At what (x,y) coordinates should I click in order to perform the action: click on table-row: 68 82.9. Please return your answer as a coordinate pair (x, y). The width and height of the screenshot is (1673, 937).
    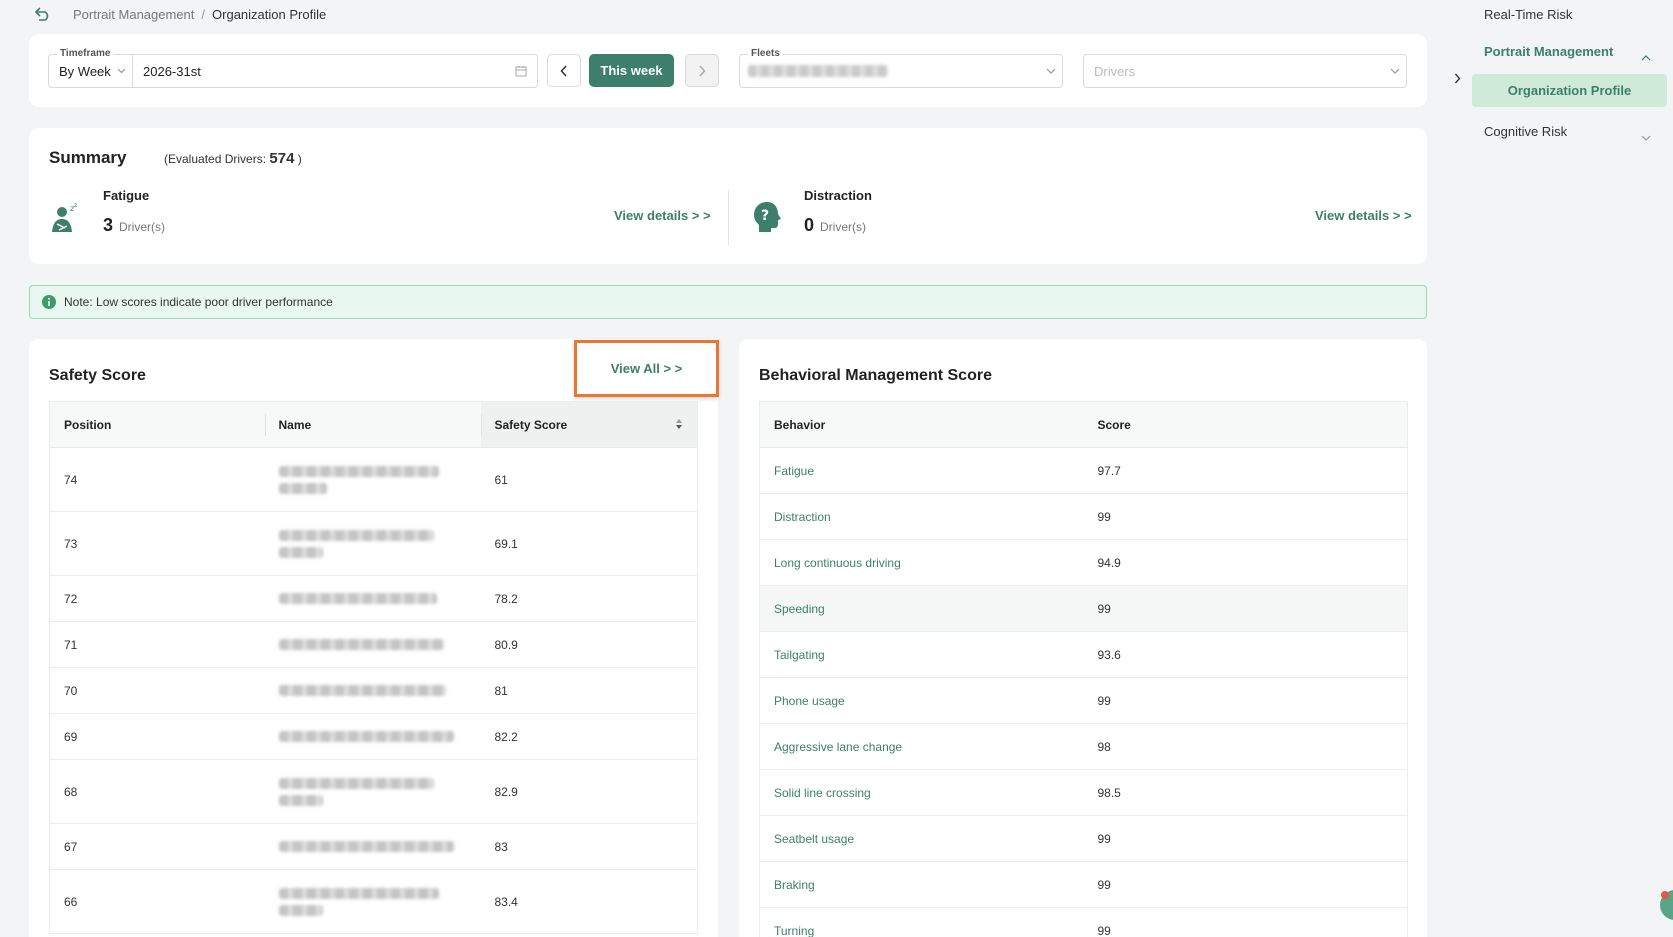
    Looking at the image, I should click on (373, 791).